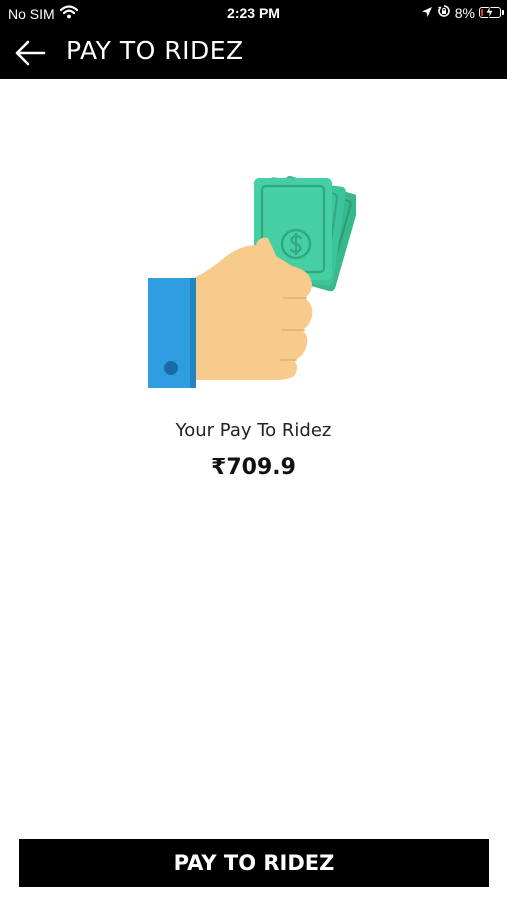  I want to click on back-button, so click(30, 53).